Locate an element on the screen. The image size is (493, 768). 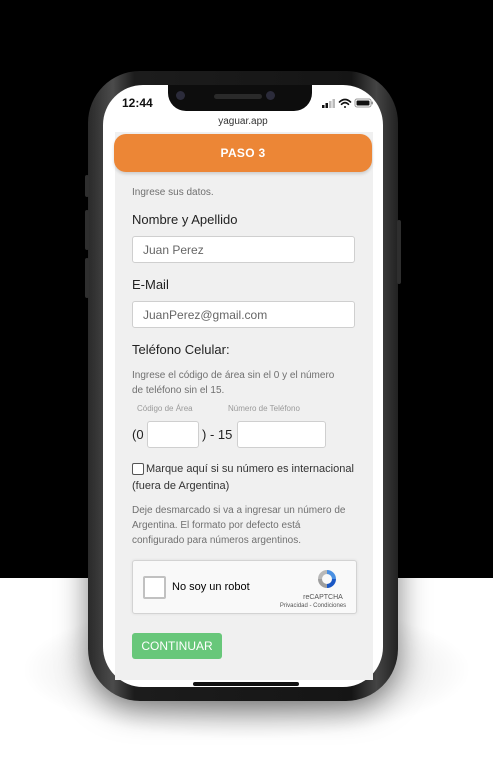
phone-label: Teléfono Celular: is located at coordinates (181, 349).